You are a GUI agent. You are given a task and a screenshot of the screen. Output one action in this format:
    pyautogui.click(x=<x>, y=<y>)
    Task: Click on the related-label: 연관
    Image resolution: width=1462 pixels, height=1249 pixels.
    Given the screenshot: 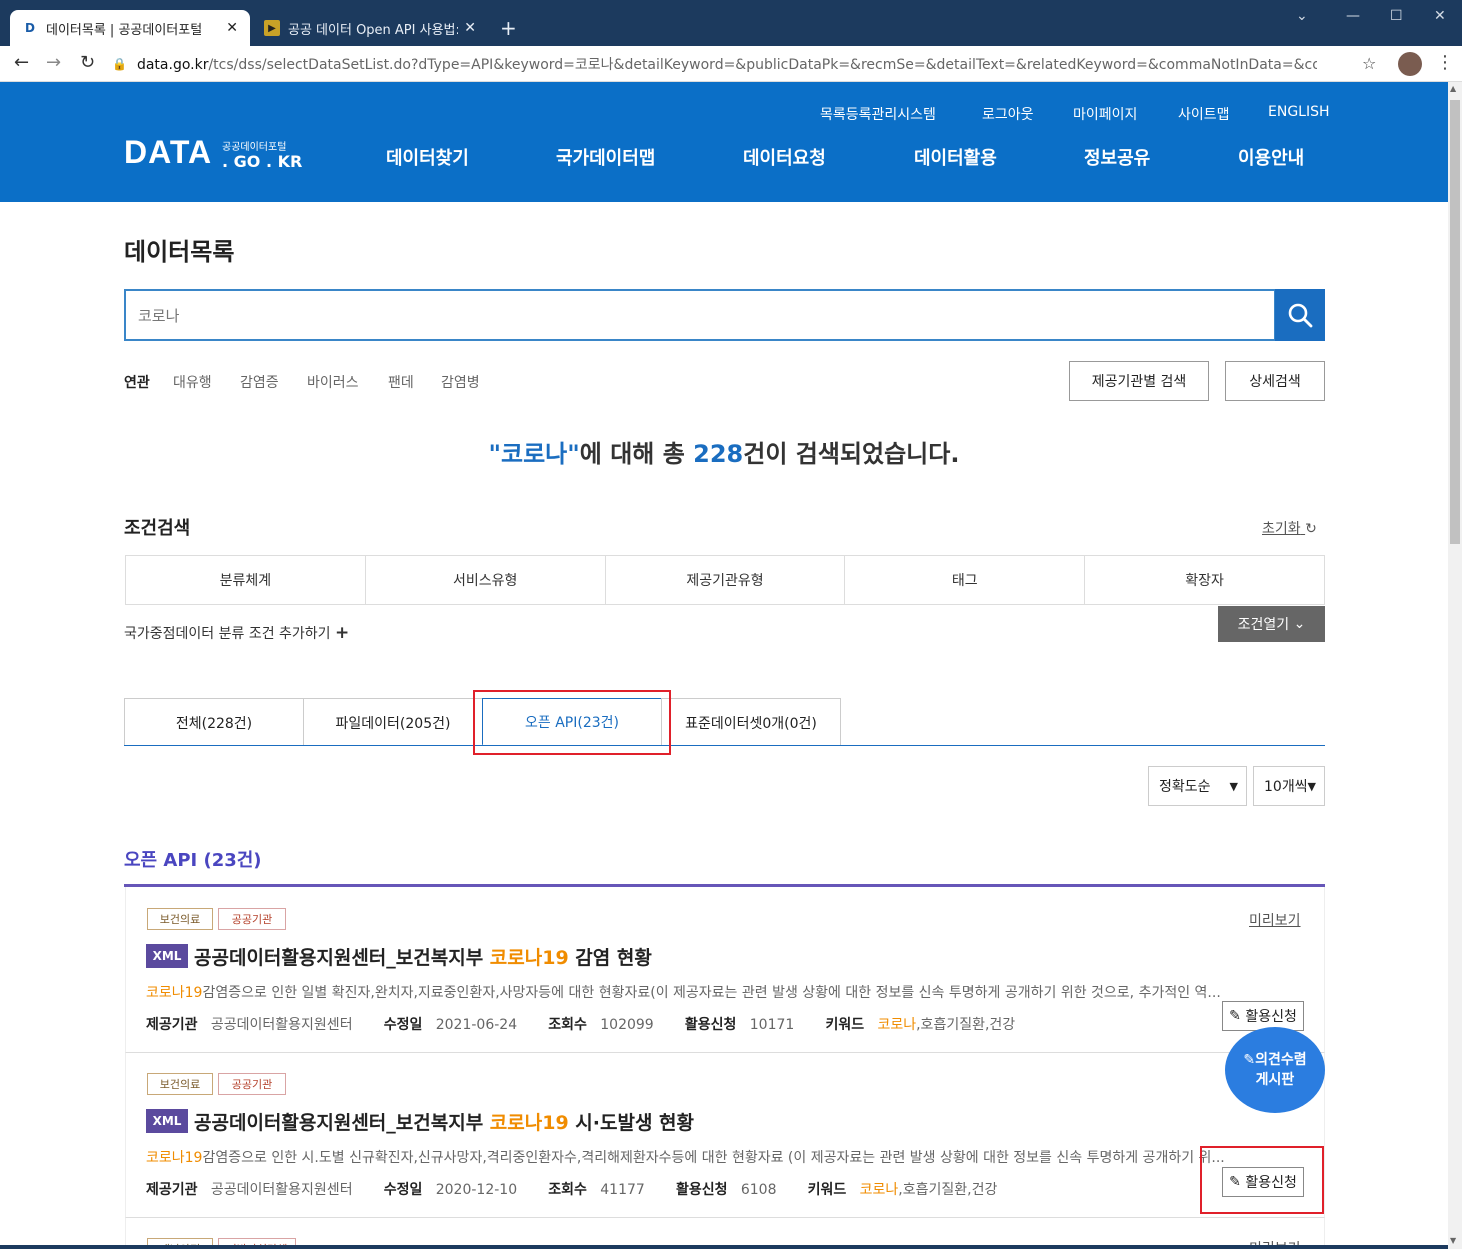 What is the action you would take?
    pyautogui.click(x=137, y=383)
    